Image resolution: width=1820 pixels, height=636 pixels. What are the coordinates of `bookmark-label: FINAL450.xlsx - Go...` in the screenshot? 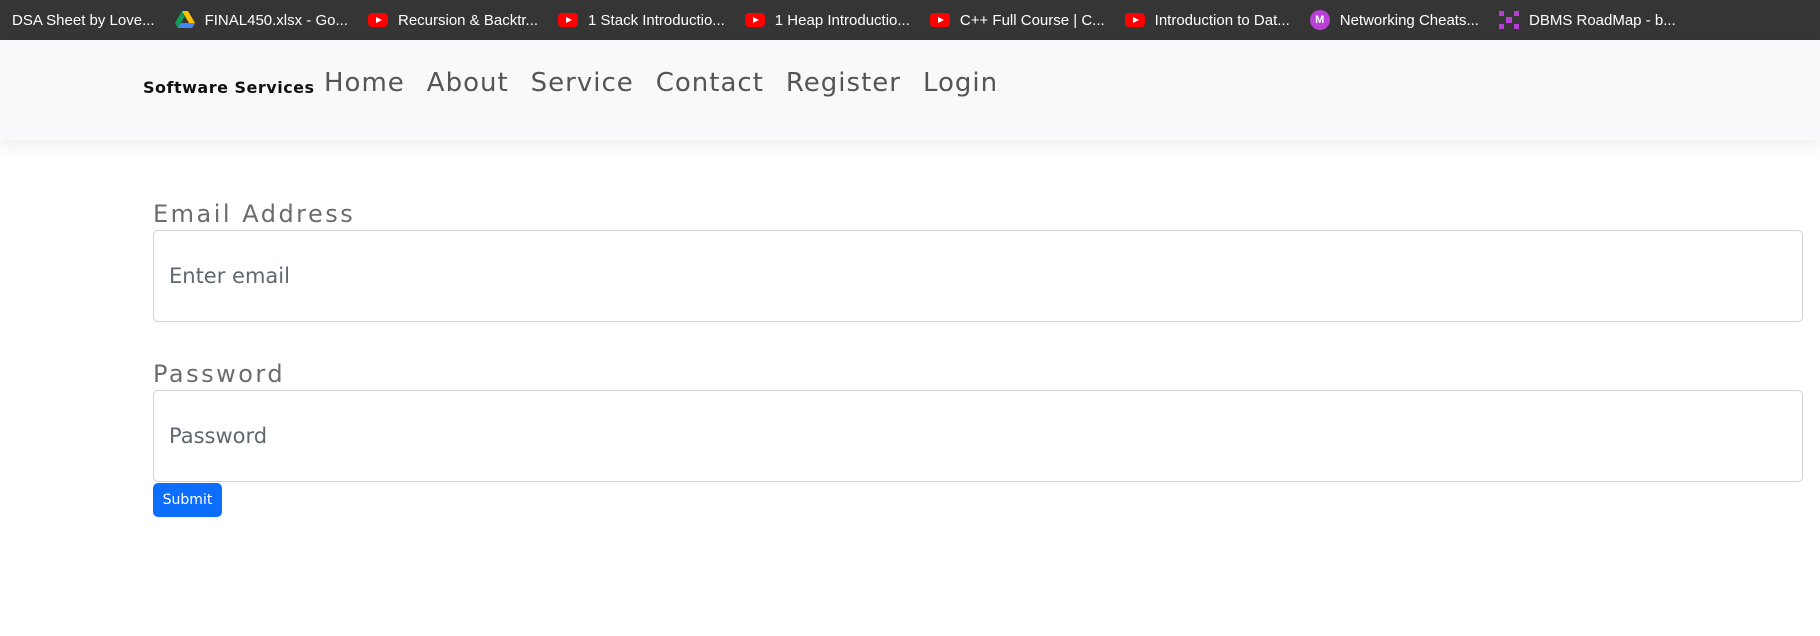 It's located at (276, 20).